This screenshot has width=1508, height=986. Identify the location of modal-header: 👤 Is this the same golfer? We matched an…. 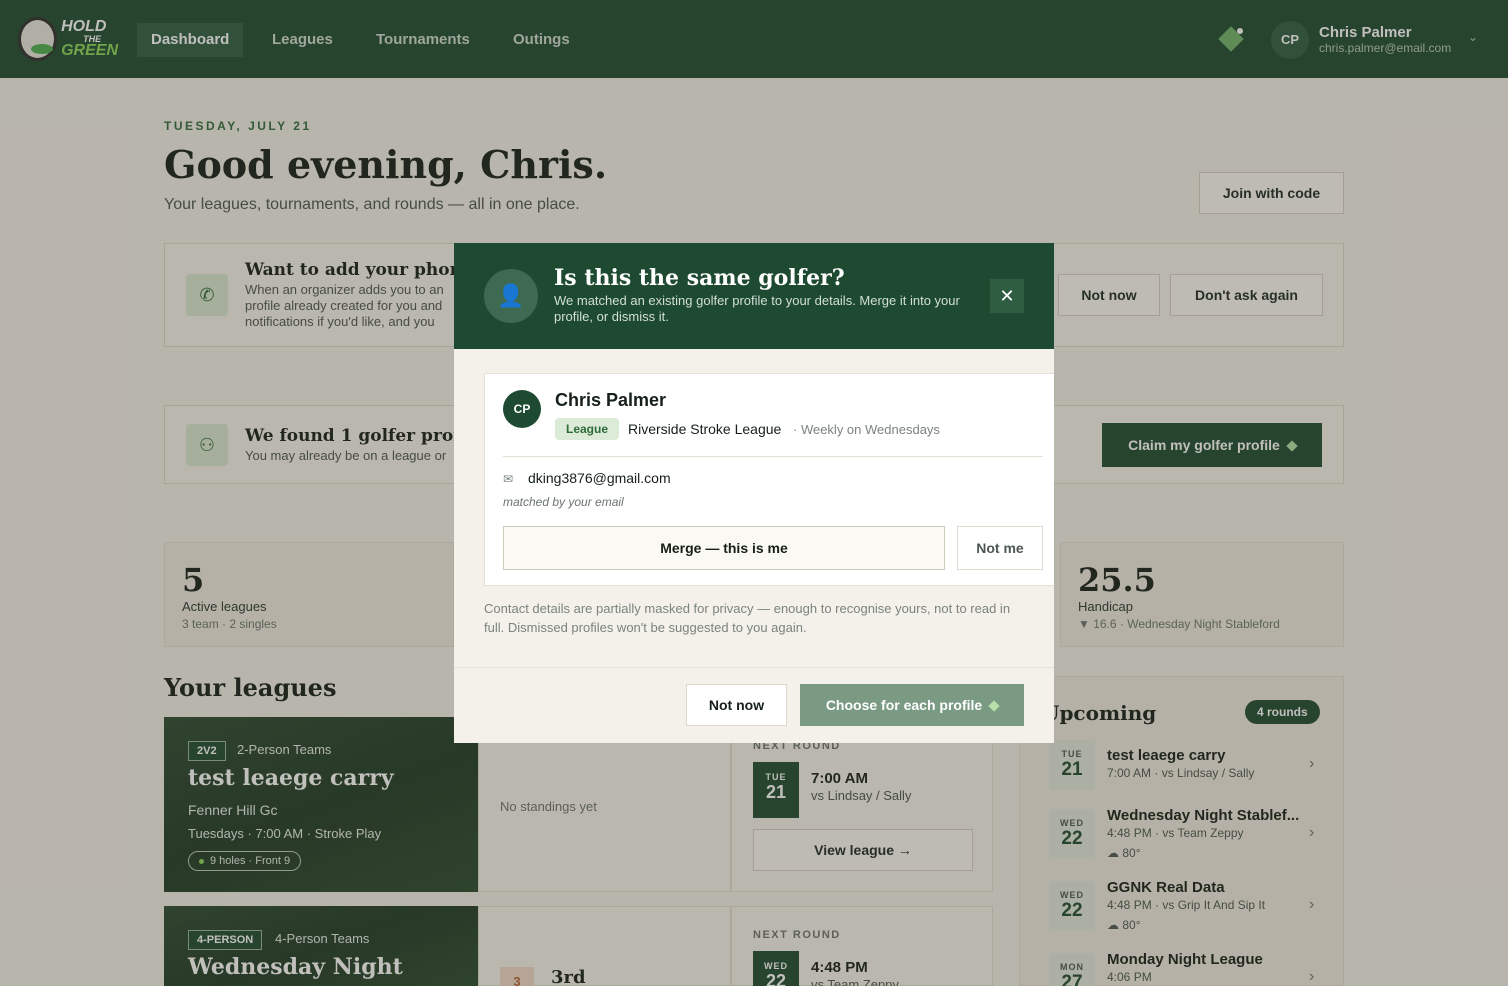
(754, 296).